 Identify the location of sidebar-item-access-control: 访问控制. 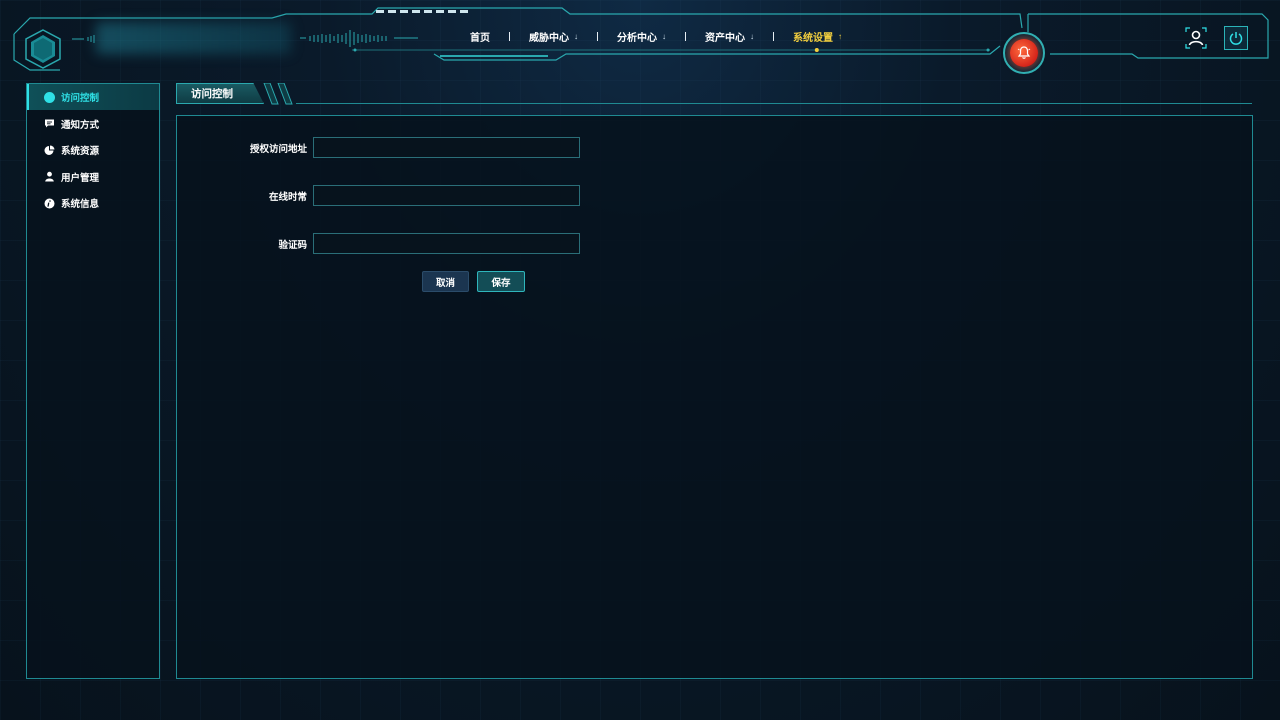
(93, 97).